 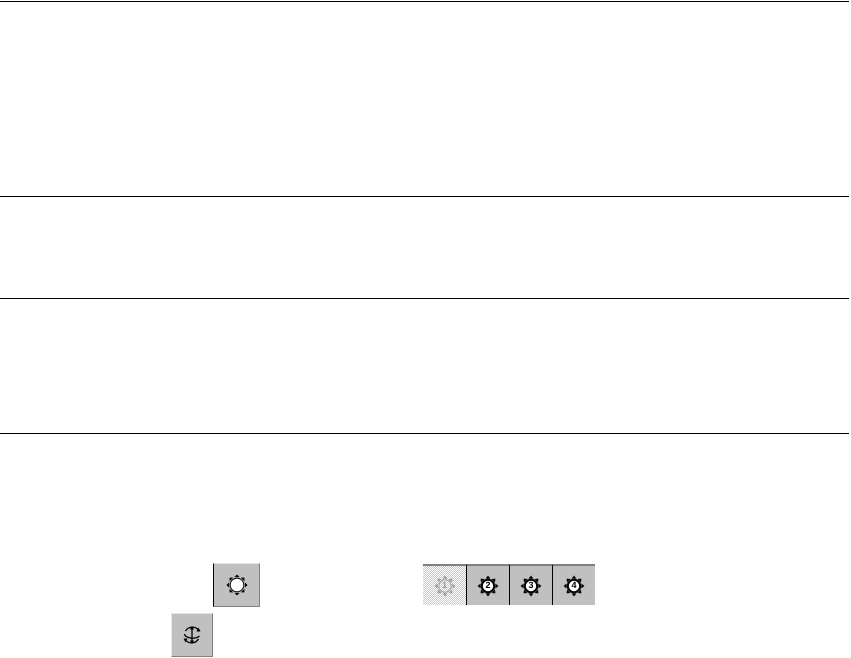 I want to click on numbered-sun-button: 2, so click(x=487, y=584).